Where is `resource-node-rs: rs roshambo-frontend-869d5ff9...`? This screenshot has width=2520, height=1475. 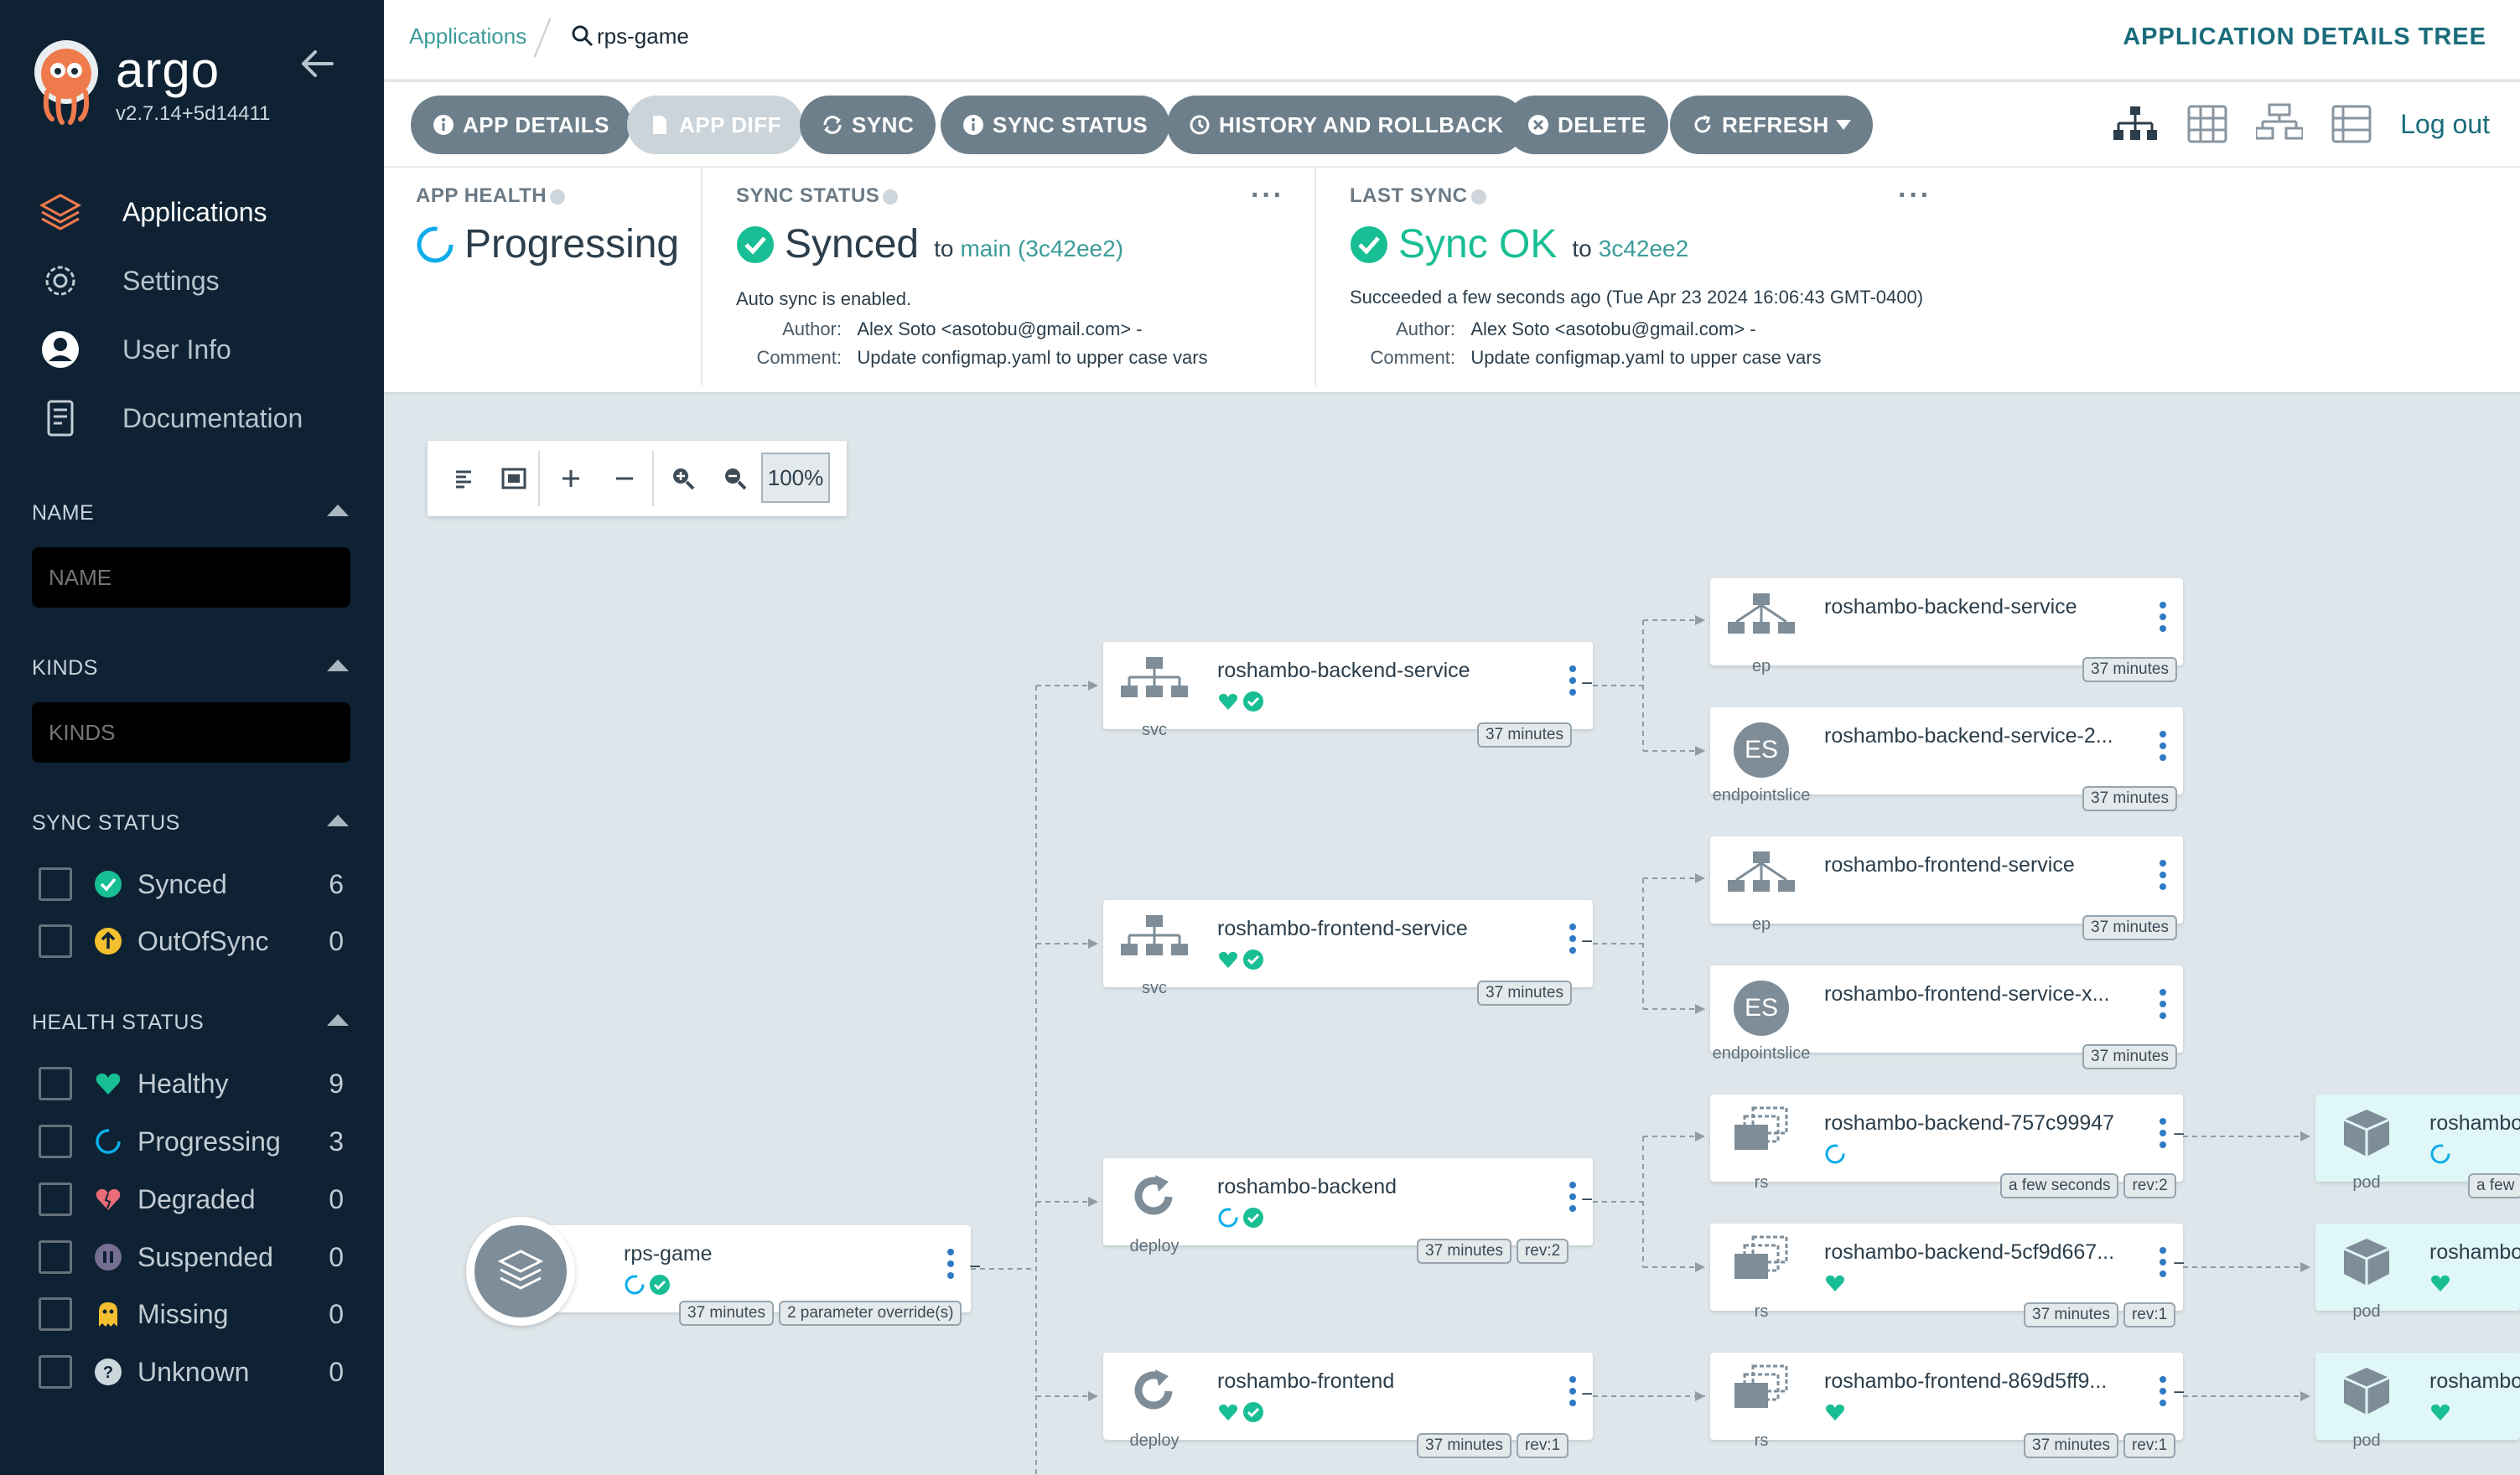
resource-node-rs: rs roshambo-frontend-869d5ff9... is located at coordinates (1946, 1401).